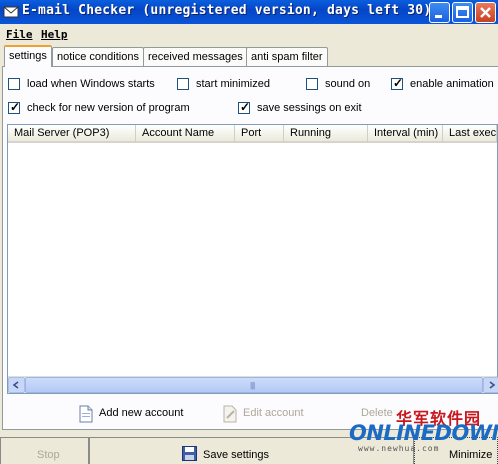  I want to click on add-account-label: Add new account, so click(141, 413).